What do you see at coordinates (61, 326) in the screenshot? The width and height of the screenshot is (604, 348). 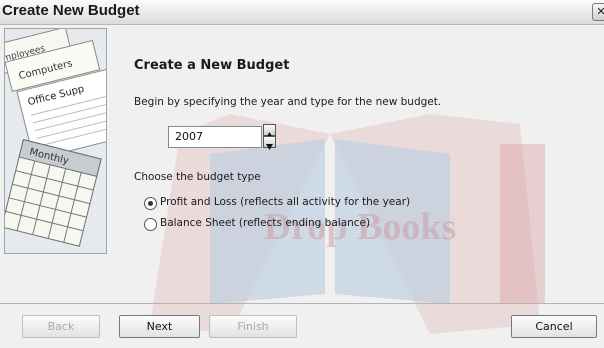 I see `back-button: Back` at bounding box center [61, 326].